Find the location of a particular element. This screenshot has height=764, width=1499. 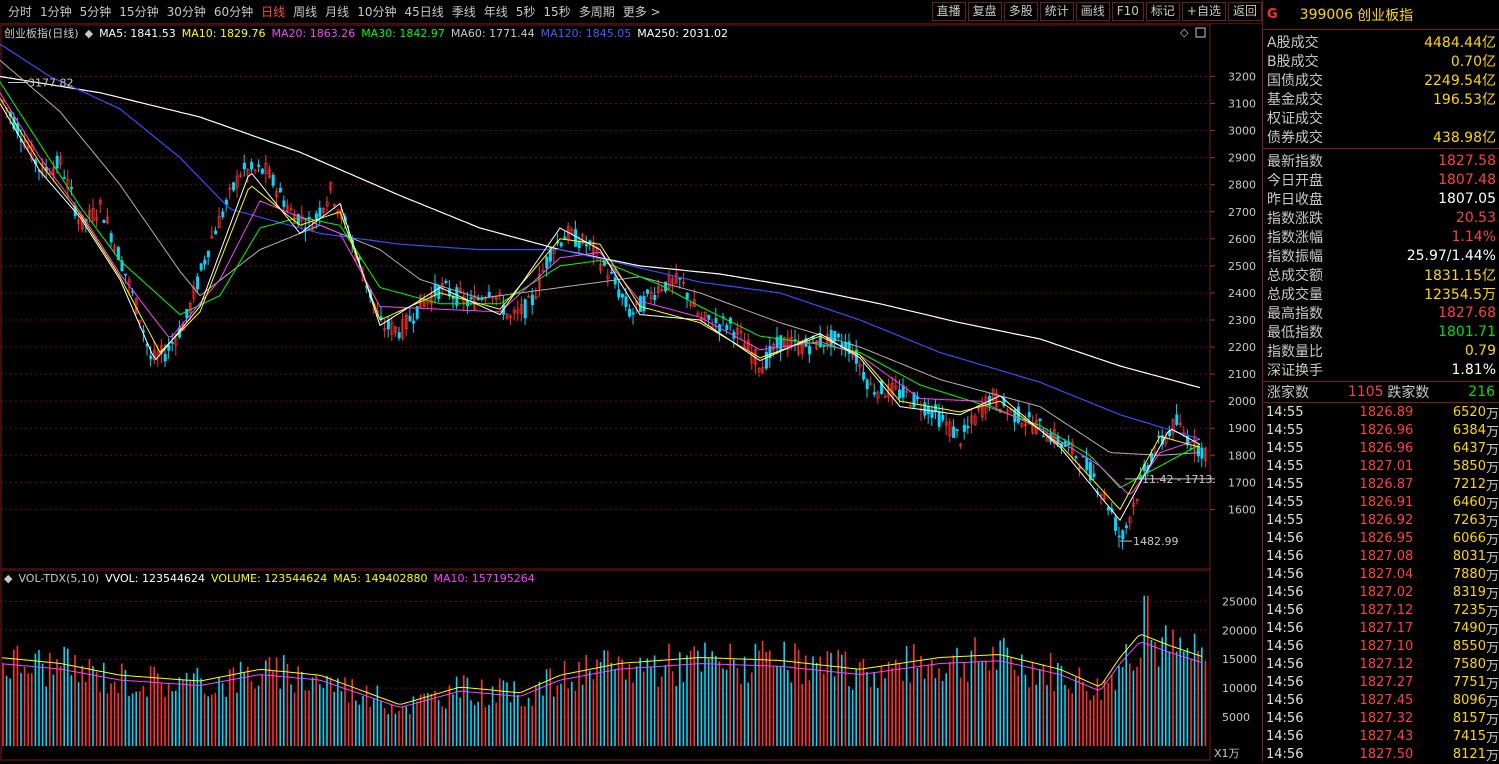

turnover-unit: 亿 is located at coordinates (1489, 42).